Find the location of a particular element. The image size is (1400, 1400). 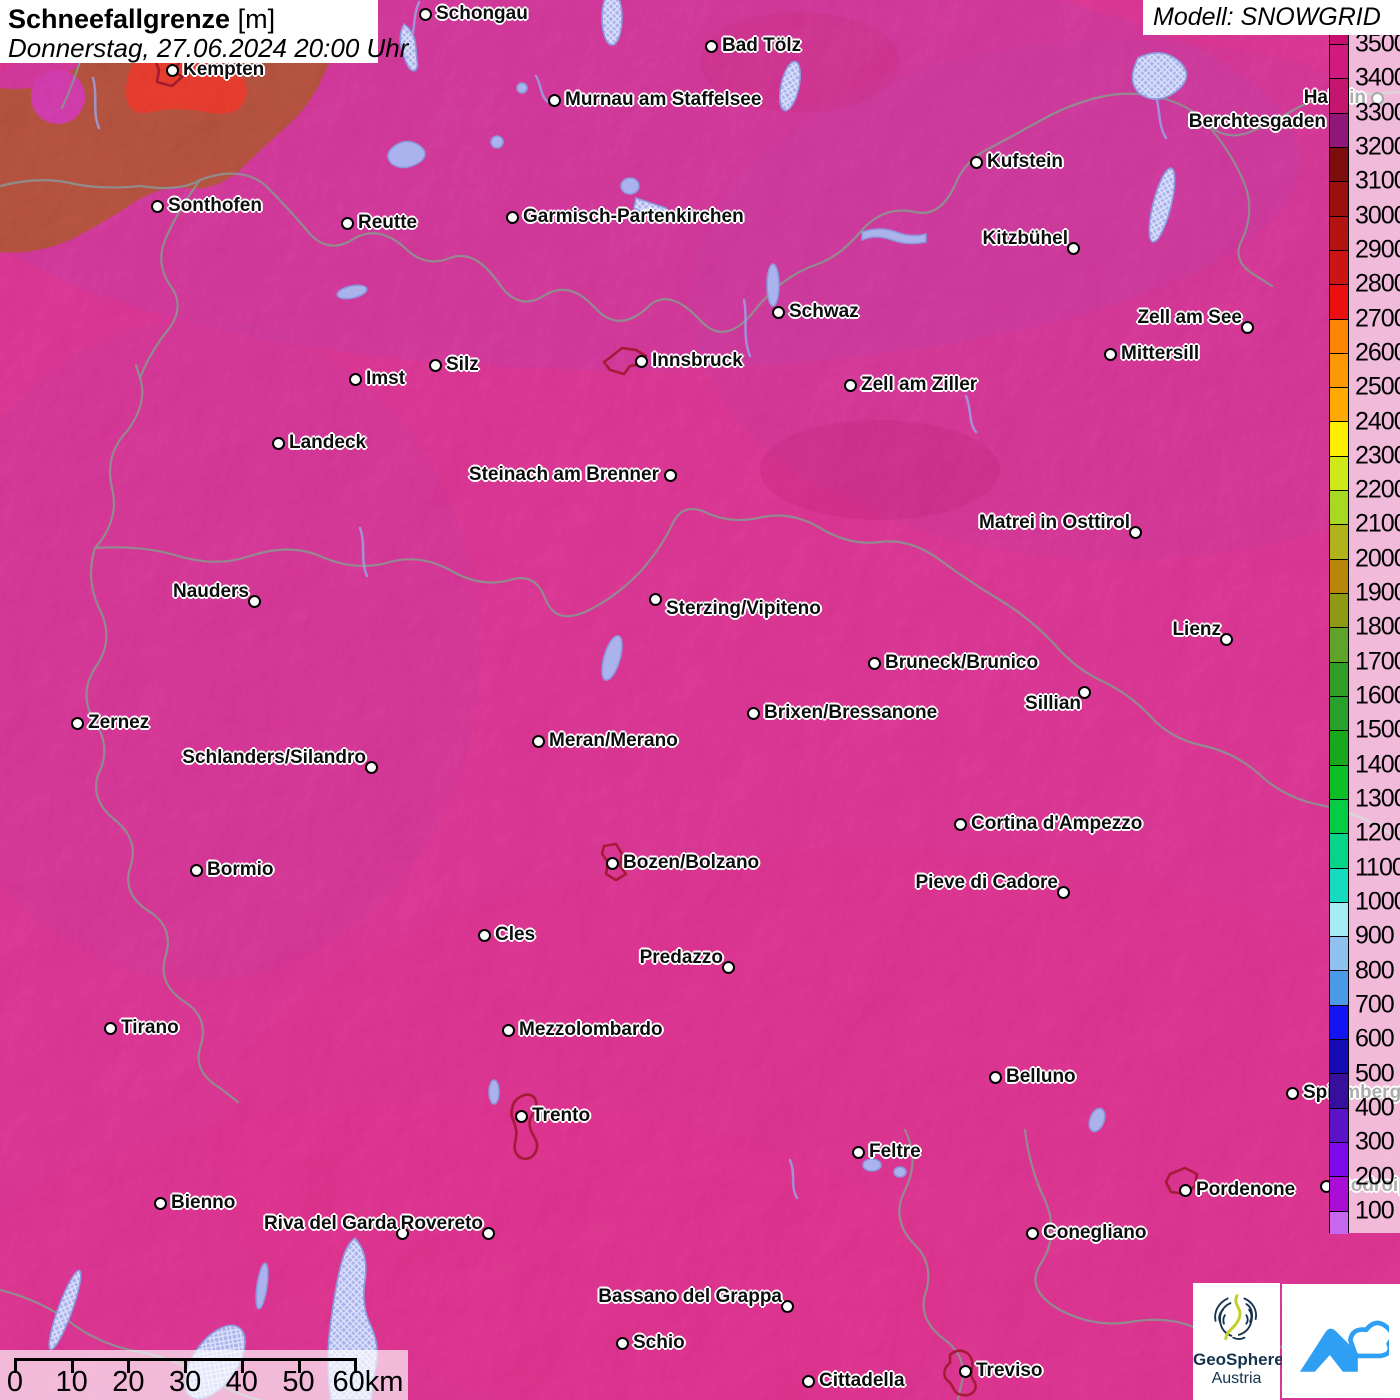

scalebar: 0 10 20 30 40 50 60km is located at coordinates (204, 1375).